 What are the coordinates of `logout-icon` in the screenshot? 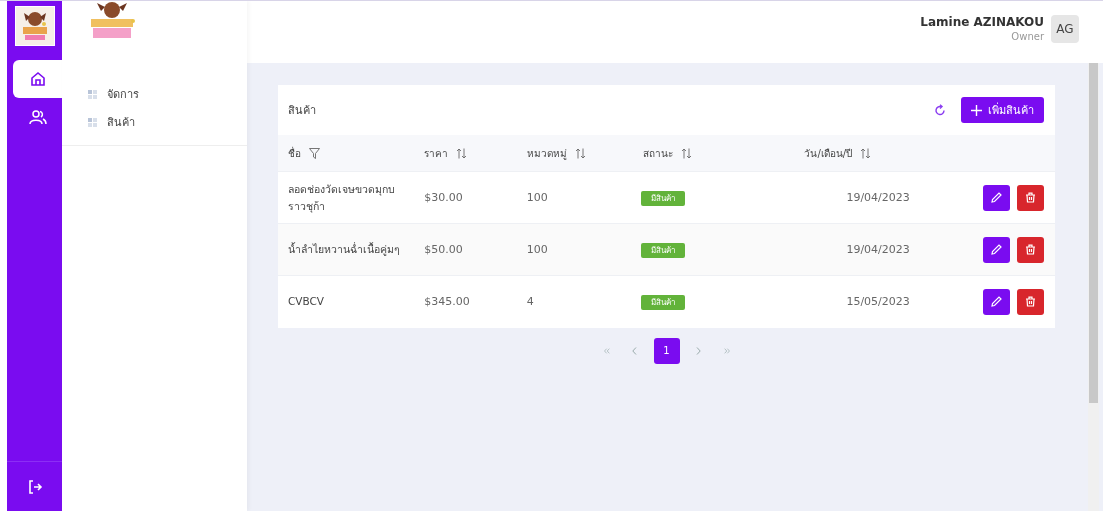 It's located at (34, 486).